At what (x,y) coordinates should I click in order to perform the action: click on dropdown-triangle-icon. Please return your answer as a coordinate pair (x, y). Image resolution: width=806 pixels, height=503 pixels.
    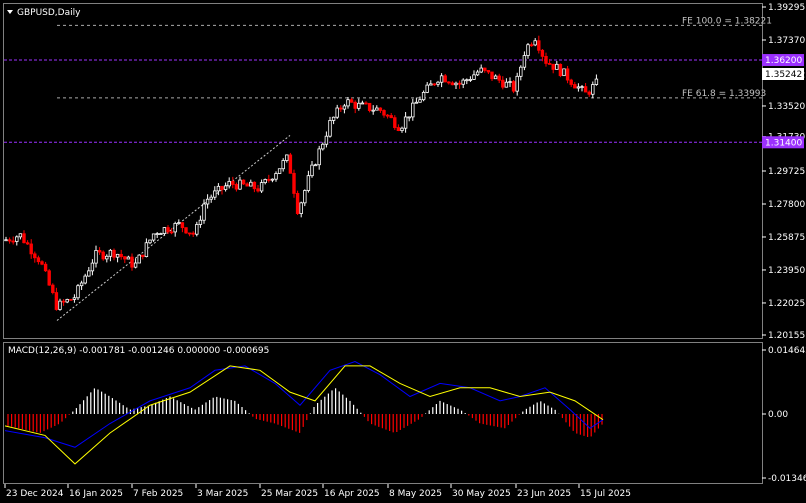
    Looking at the image, I should click on (10, 12).